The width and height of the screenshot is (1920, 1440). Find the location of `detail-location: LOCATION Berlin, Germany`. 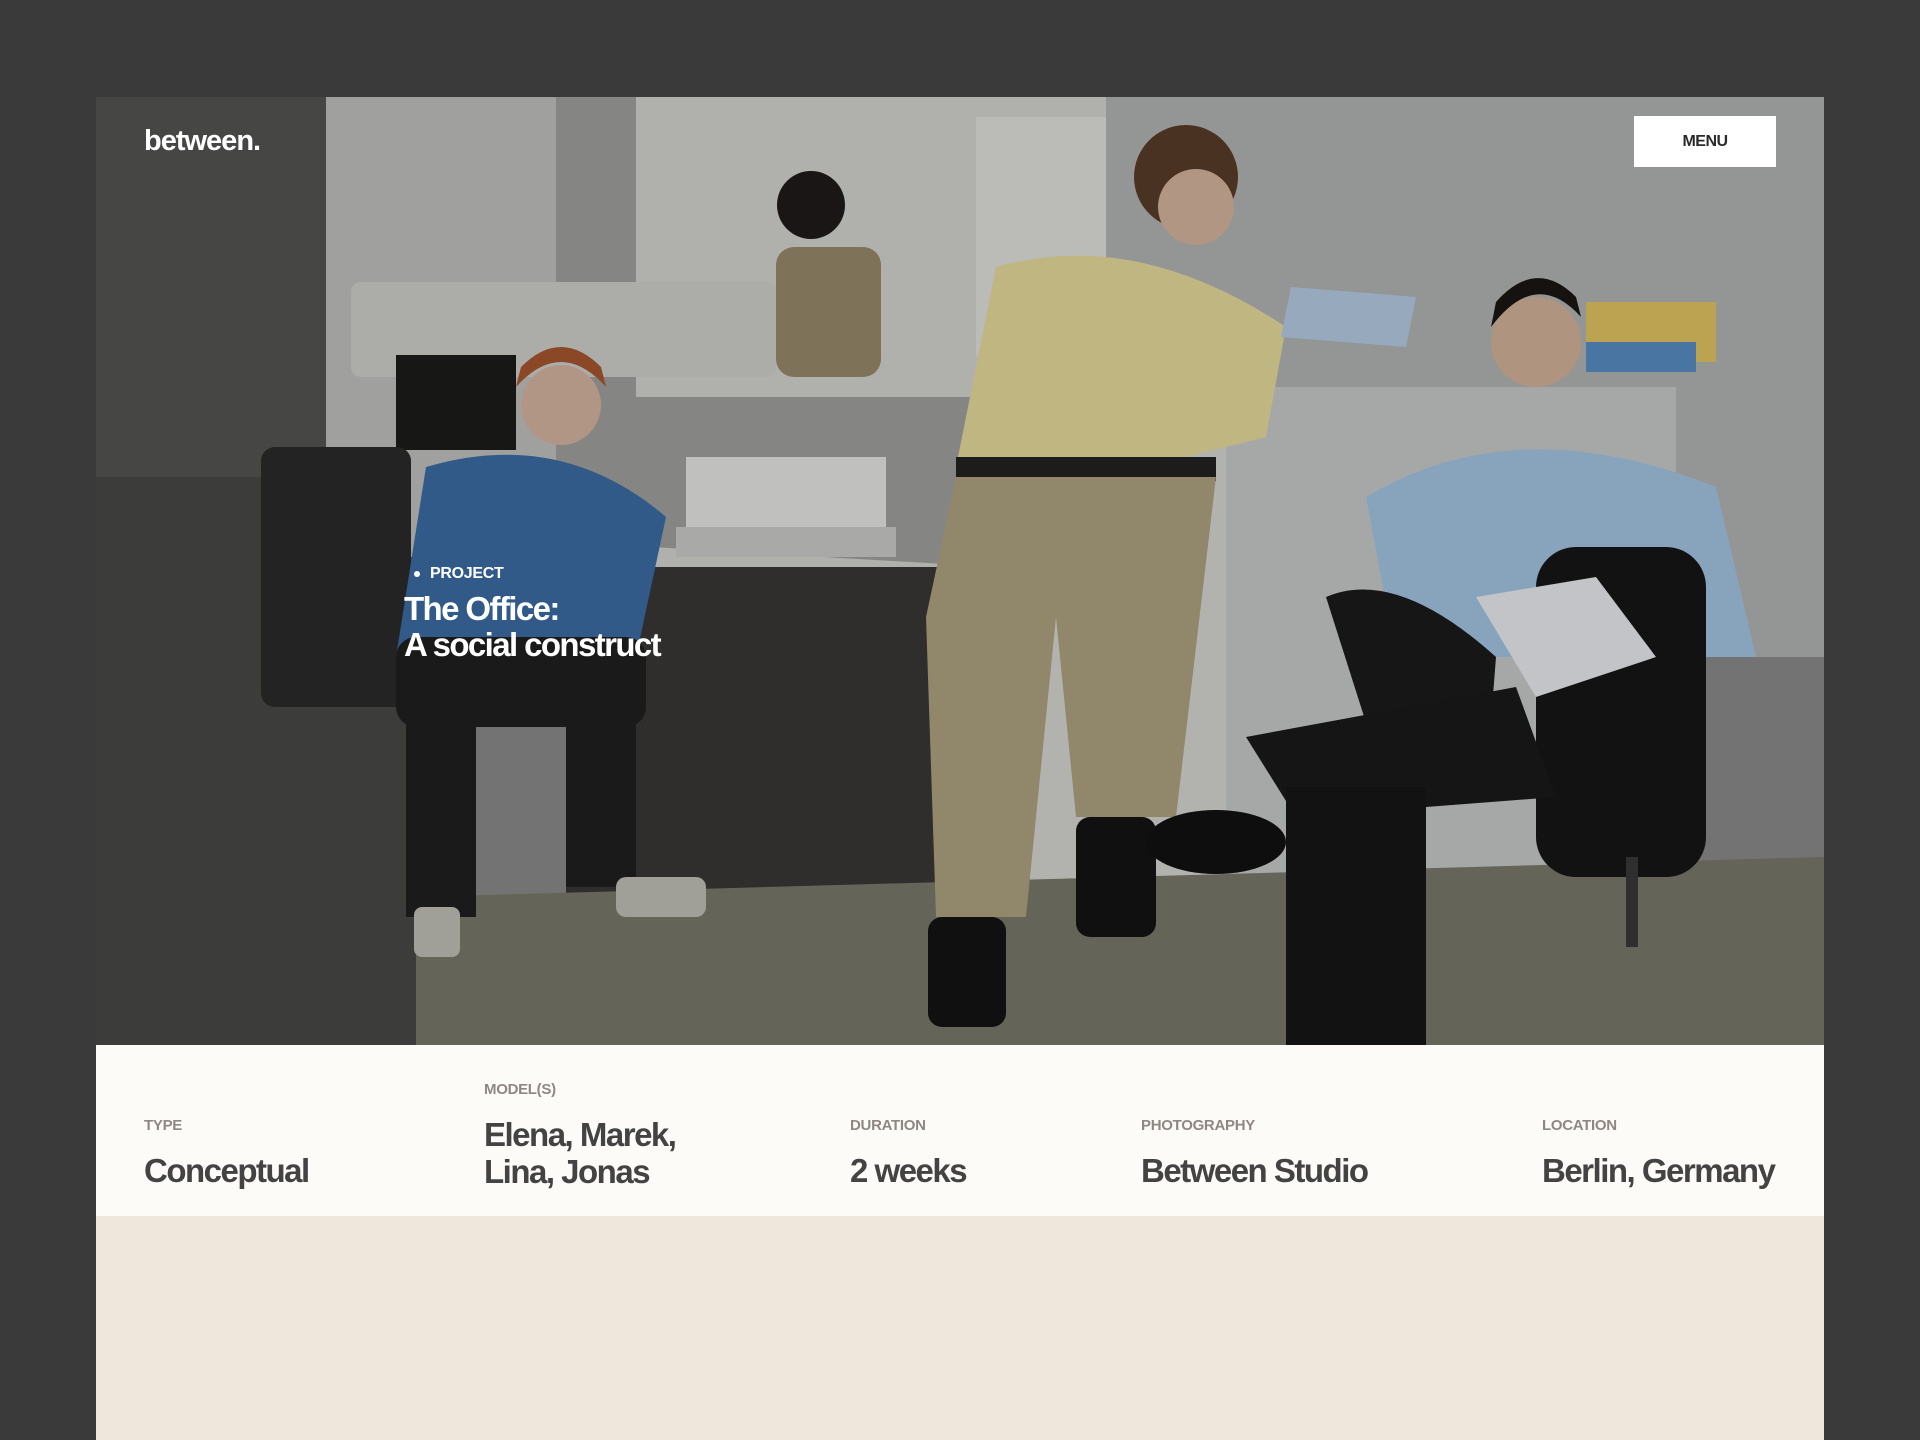

detail-location: LOCATION Berlin, Germany is located at coordinates (1659, 1153).